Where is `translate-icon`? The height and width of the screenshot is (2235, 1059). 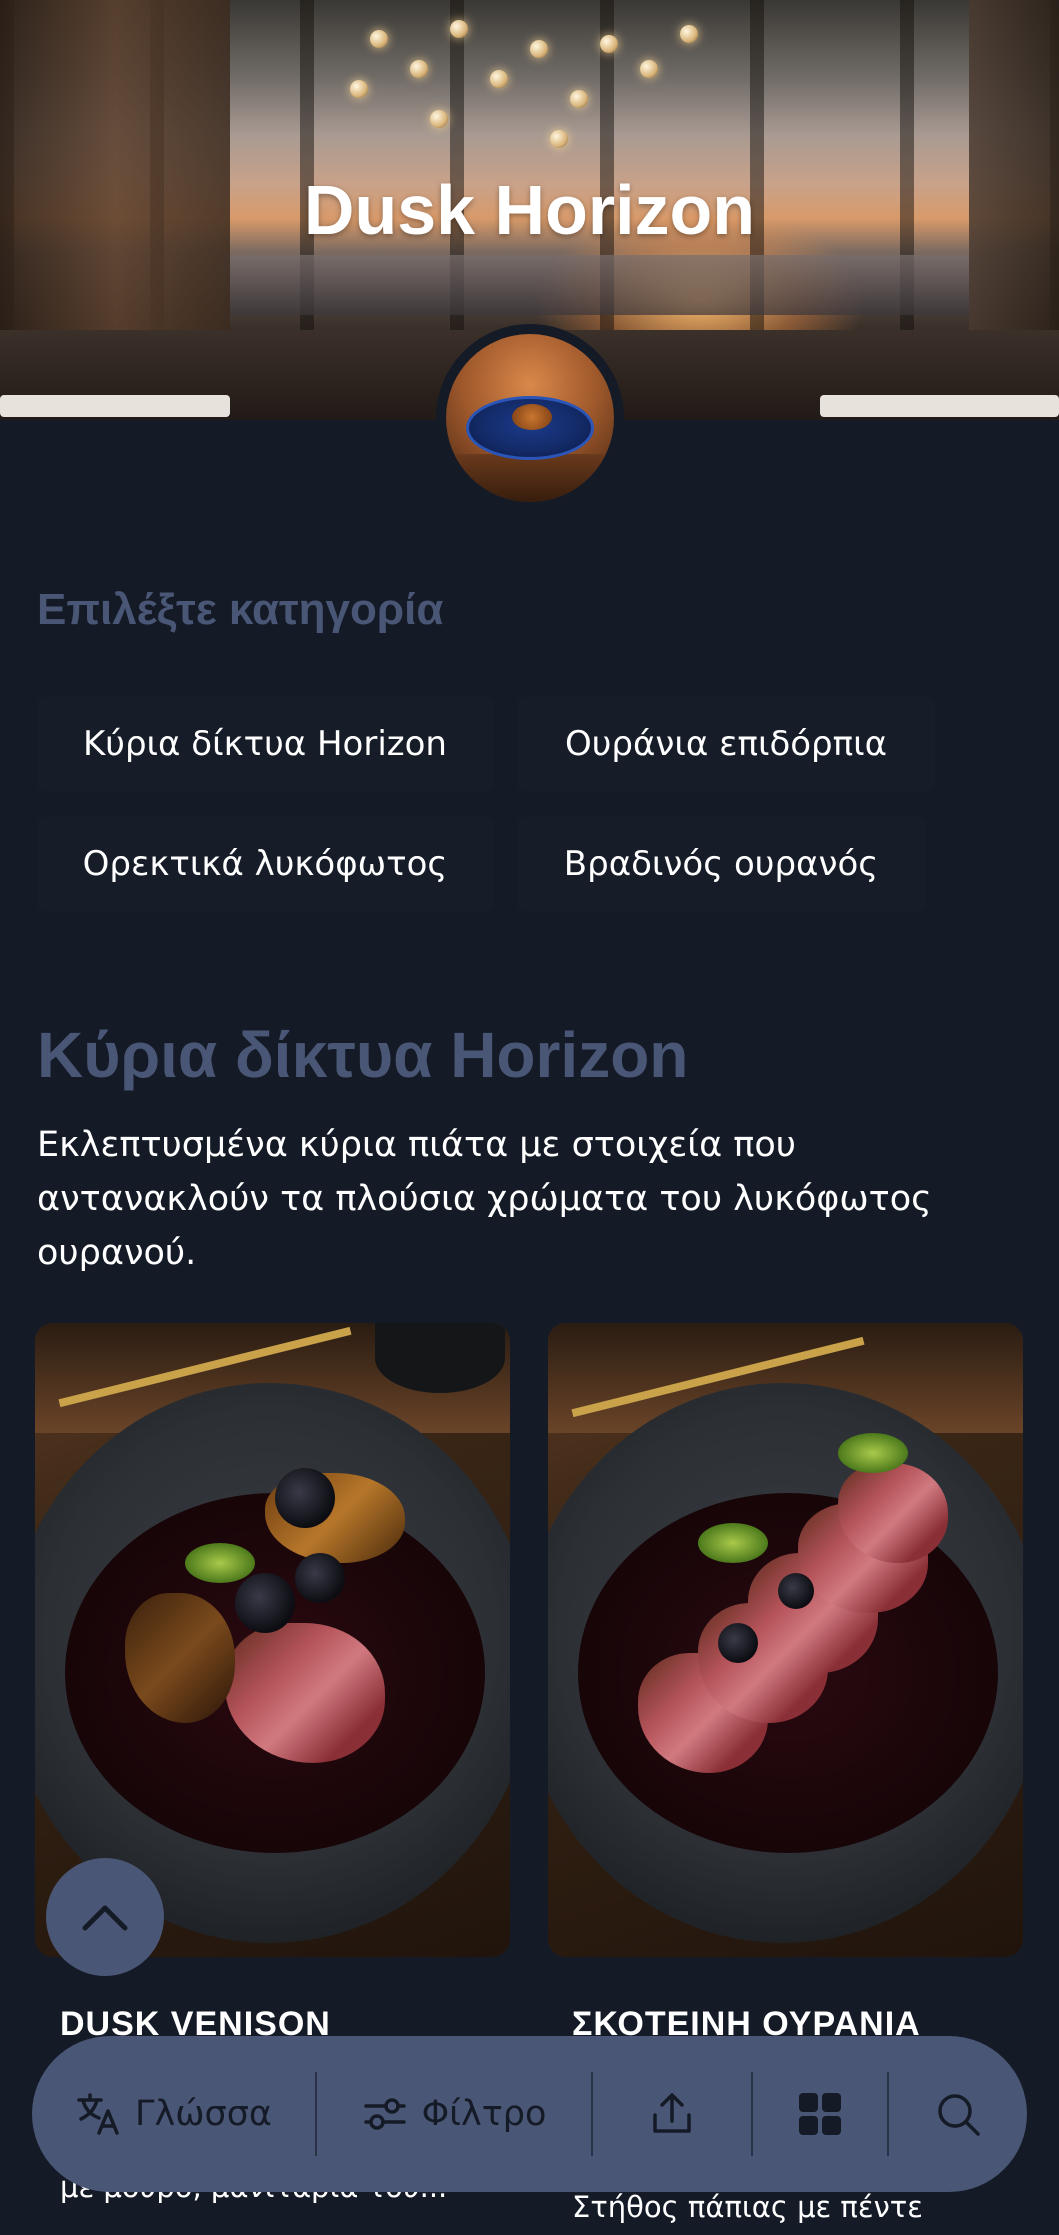
translate-icon is located at coordinates (98, 2114).